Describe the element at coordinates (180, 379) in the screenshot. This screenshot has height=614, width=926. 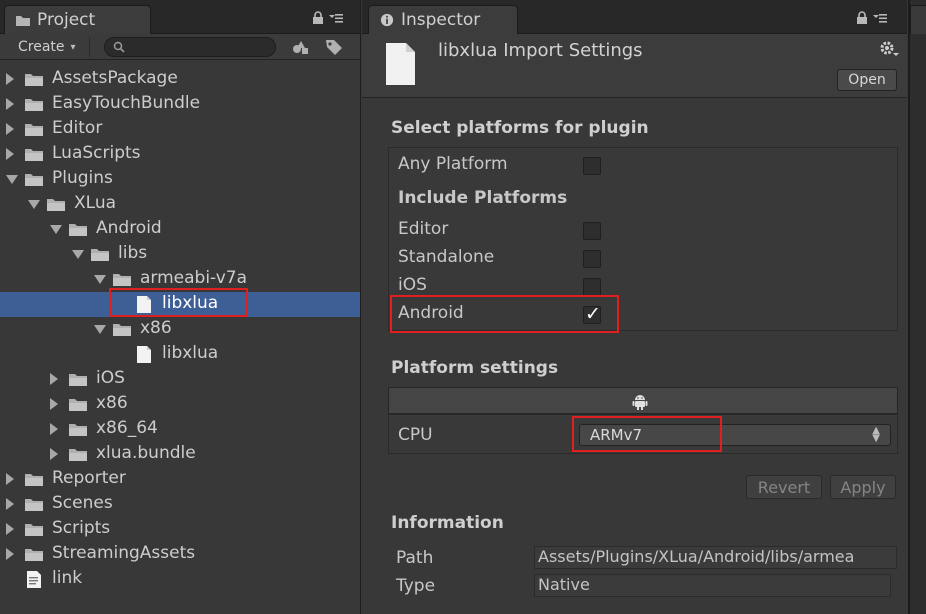
I see `tree-folder-row: iOS` at that location.